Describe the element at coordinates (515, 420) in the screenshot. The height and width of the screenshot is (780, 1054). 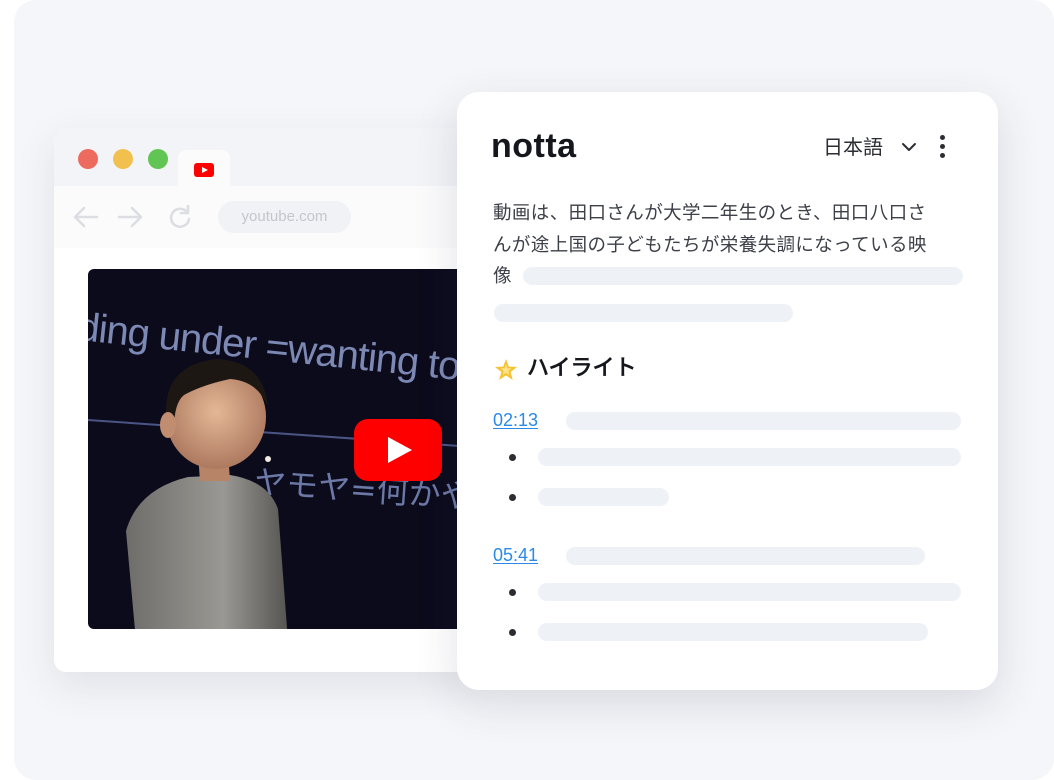
I see `timestamp-link: 02:13` at that location.